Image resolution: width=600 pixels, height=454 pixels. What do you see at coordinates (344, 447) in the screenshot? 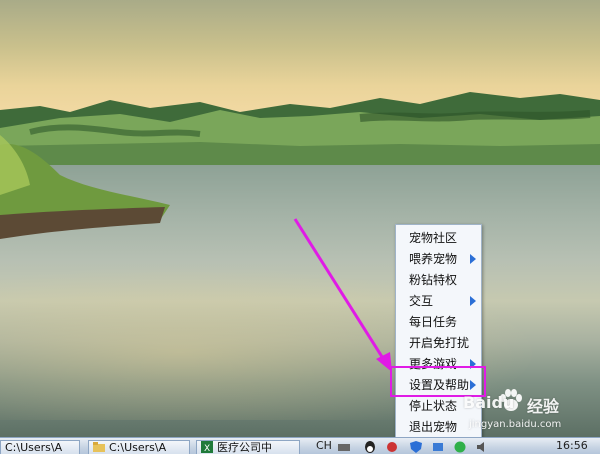
I see `keyboard-icon` at bounding box center [344, 447].